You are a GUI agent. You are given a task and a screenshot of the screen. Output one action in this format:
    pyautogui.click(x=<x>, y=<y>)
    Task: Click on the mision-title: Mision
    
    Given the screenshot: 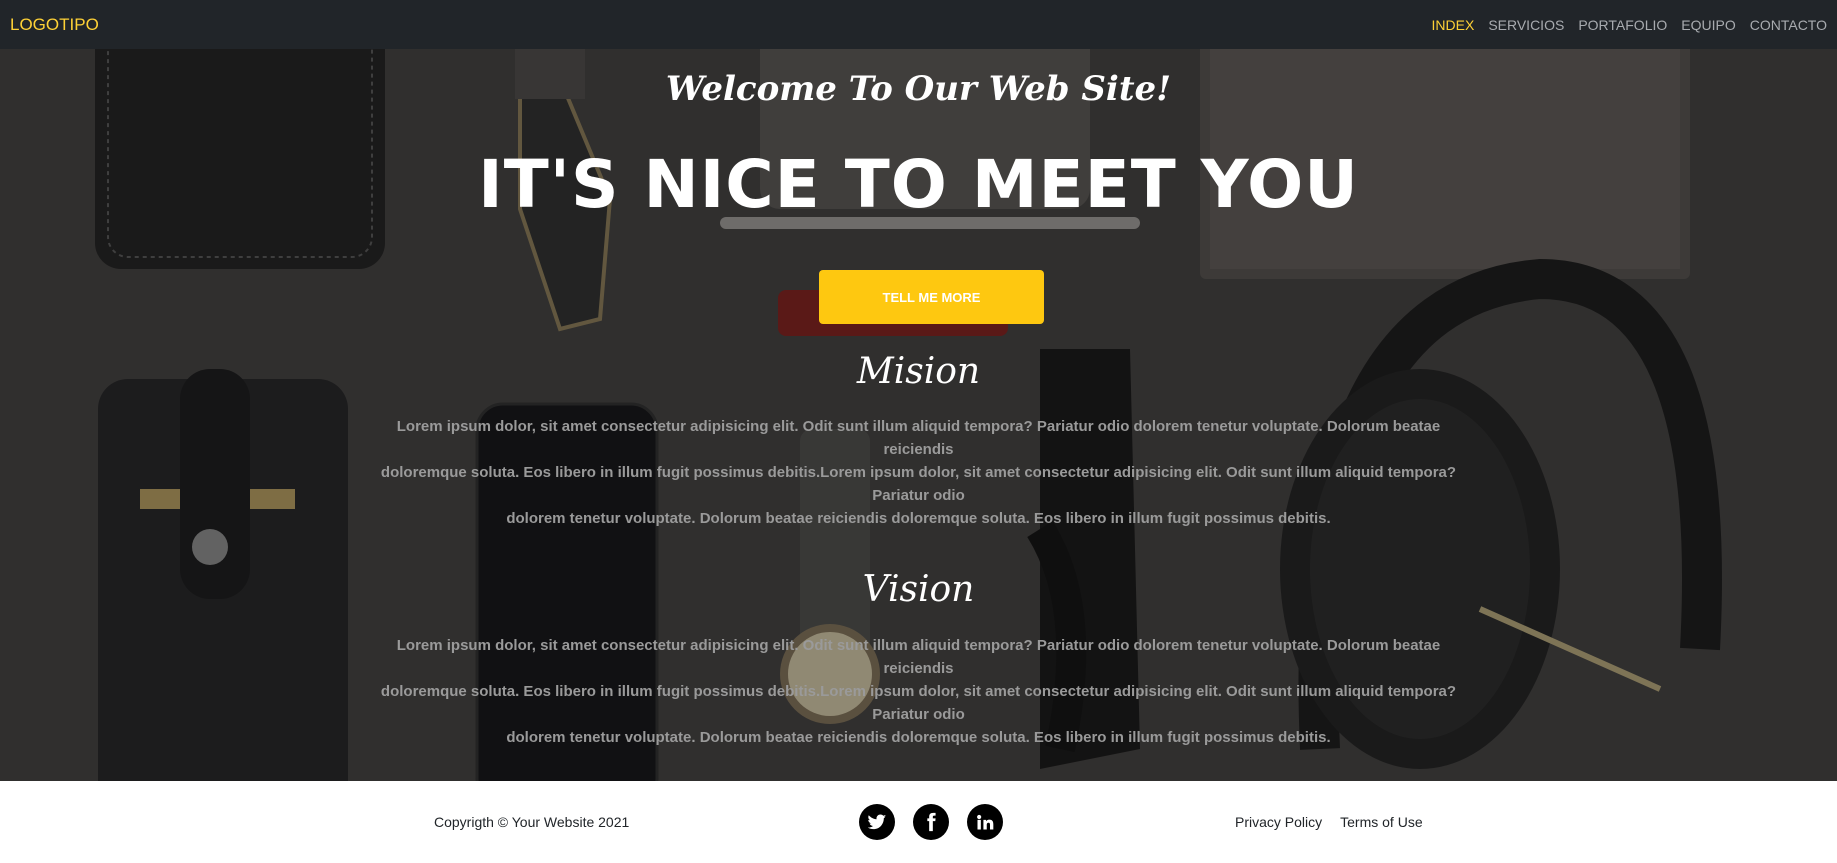 What is the action you would take?
    pyautogui.click(x=918, y=371)
    